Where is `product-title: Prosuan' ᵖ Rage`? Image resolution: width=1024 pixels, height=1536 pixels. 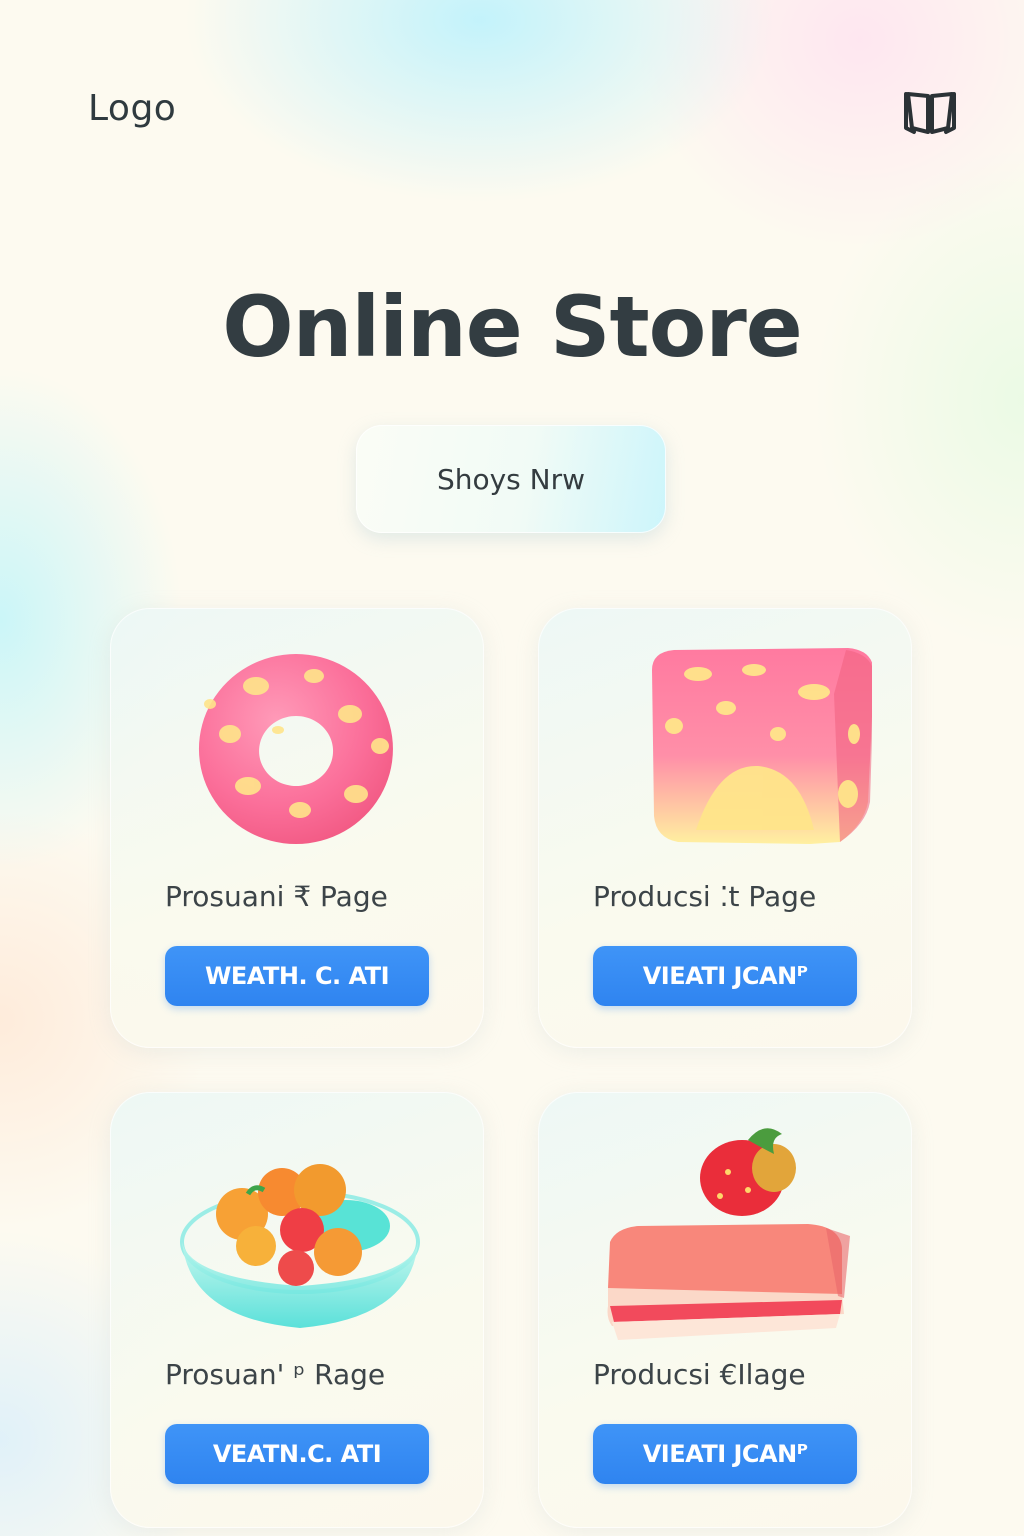
product-title: Prosuan' ᵖ Rage is located at coordinates (275, 1374).